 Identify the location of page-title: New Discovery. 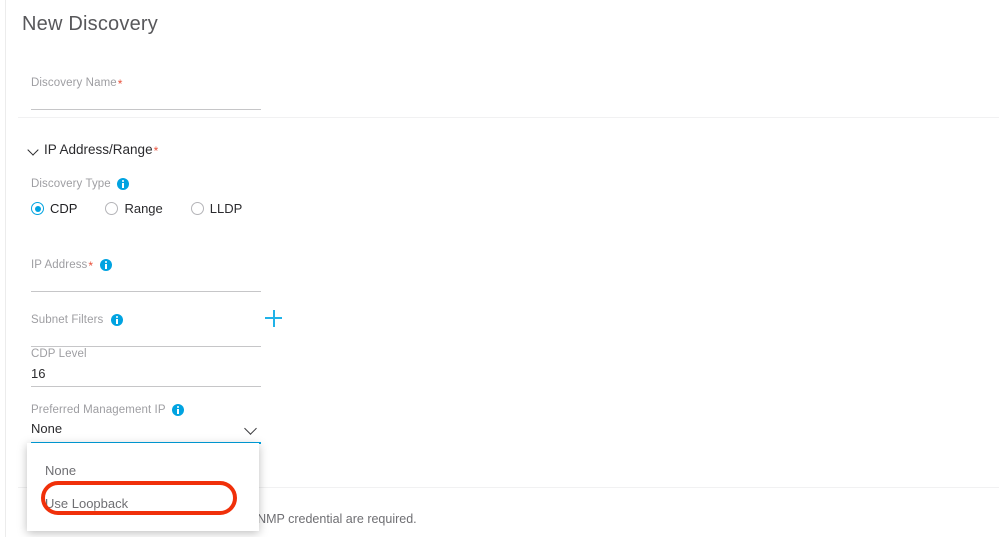
(90, 24).